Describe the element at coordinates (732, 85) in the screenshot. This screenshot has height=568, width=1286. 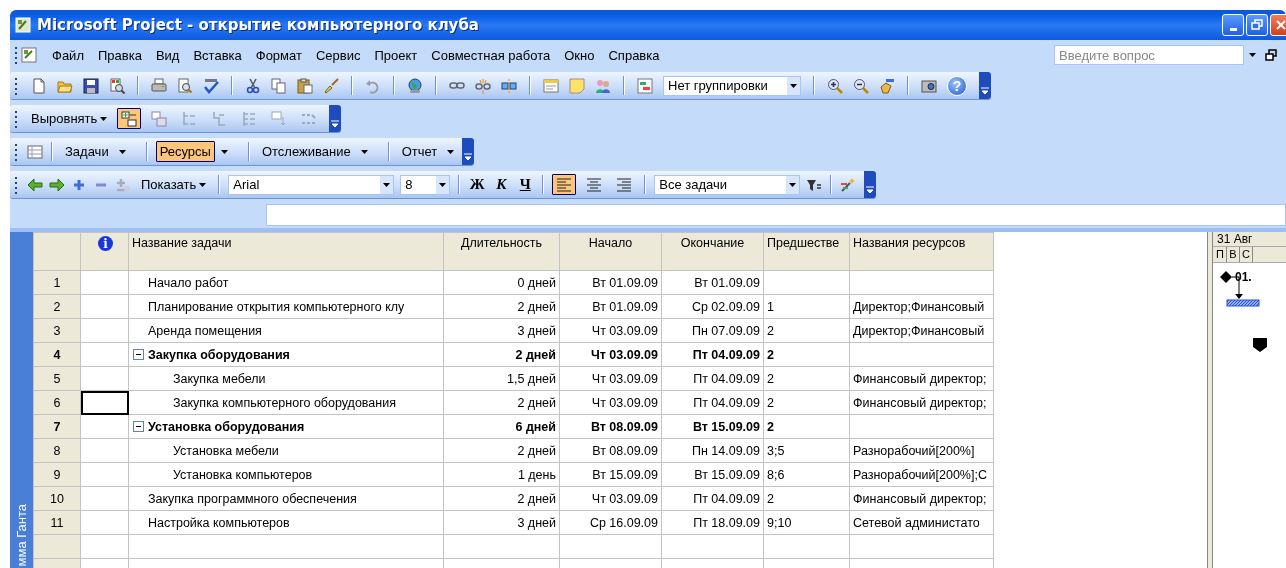
I see `grouping-dropdown: Нет группировки` at that location.